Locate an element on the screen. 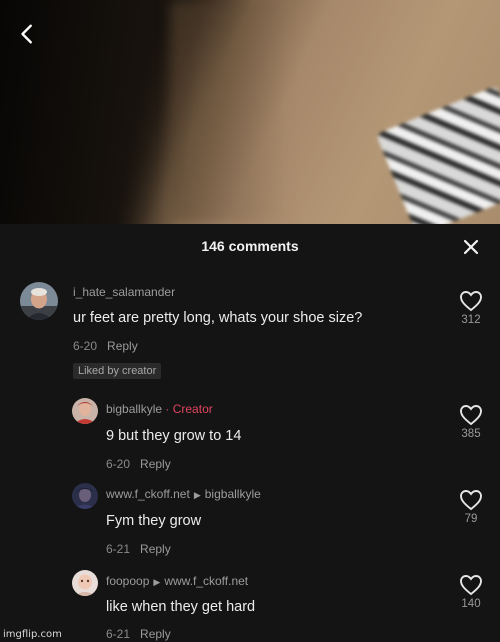 Image resolution: width=500 pixels, height=642 pixels. comment-count: 146 comments is located at coordinates (250, 246).